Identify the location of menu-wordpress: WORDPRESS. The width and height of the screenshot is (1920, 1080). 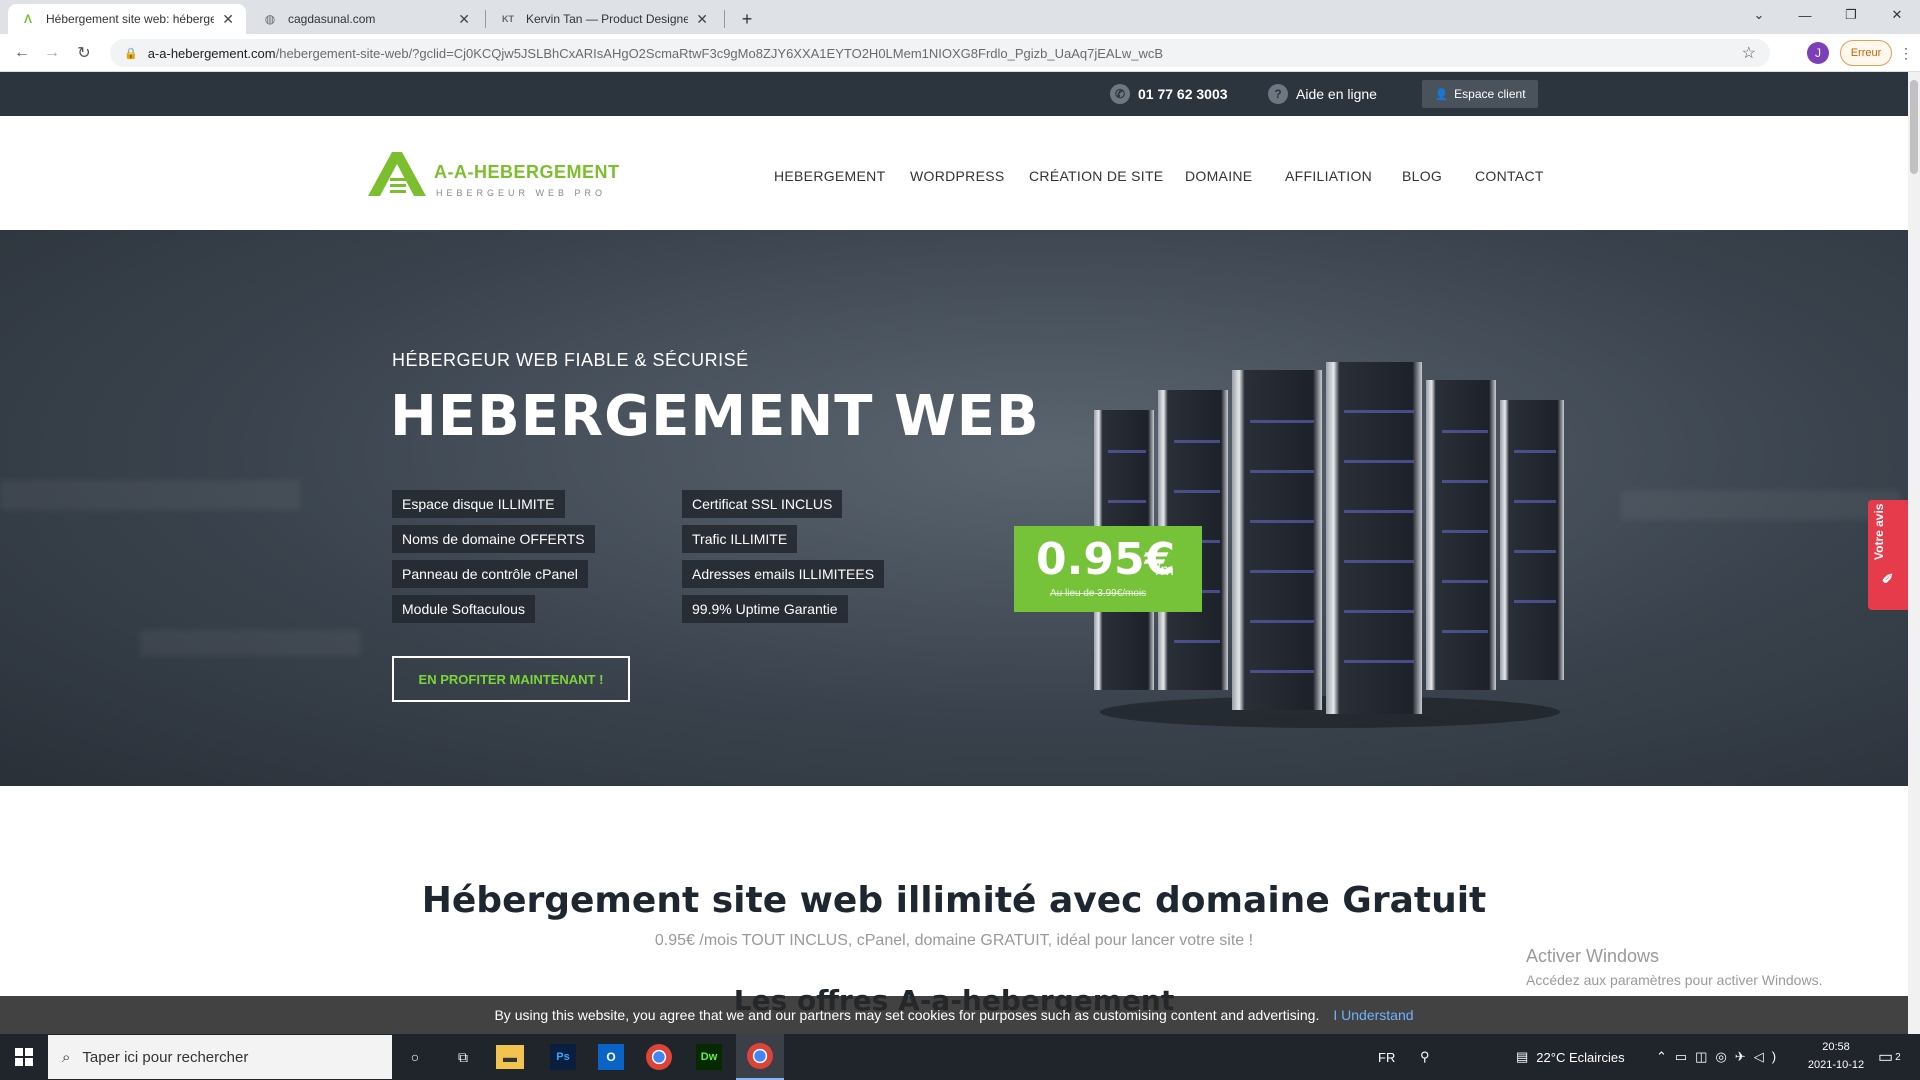
(957, 176).